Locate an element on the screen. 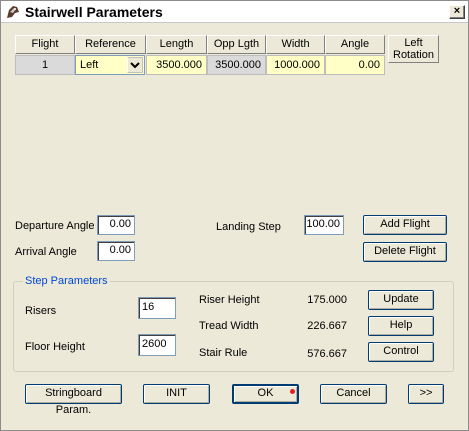 This screenshot has height=431, width=469. risers-label: Risers is located at coordinates (41, 311).